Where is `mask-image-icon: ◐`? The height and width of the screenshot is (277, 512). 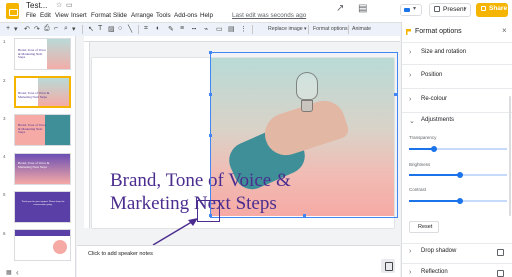 mask-image-icon: ◐ is located at coordinates (158, 28).